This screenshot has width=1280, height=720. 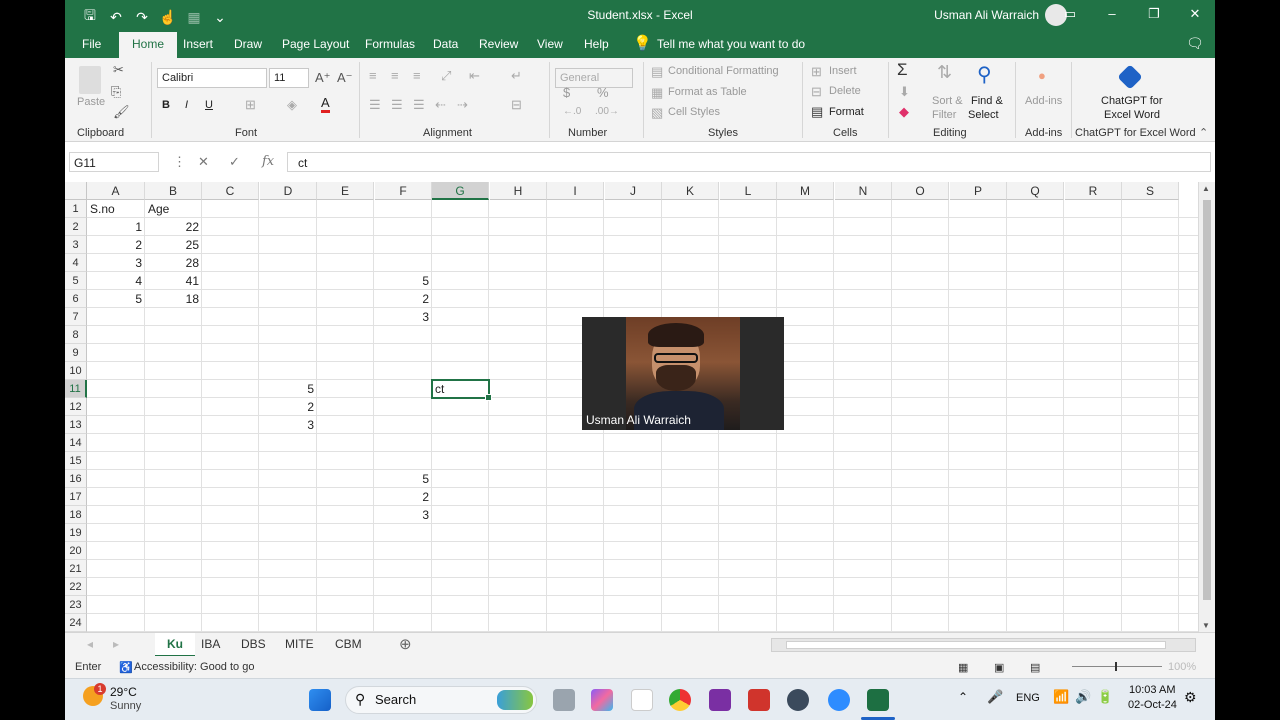 I want to click on column-header-o: O, so click(x=920, y=191).